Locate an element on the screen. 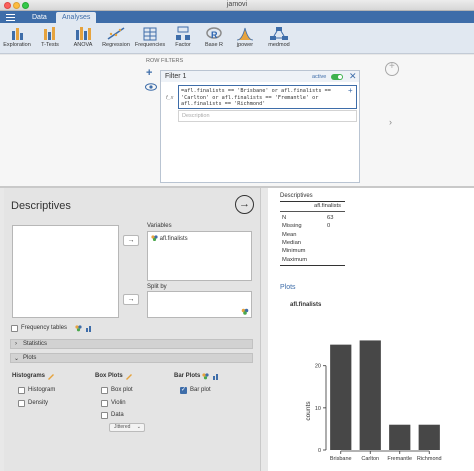 The width and height of the screenshot is (474, 471). variable-item: afl.finalists is located at coordinates (169, 238).